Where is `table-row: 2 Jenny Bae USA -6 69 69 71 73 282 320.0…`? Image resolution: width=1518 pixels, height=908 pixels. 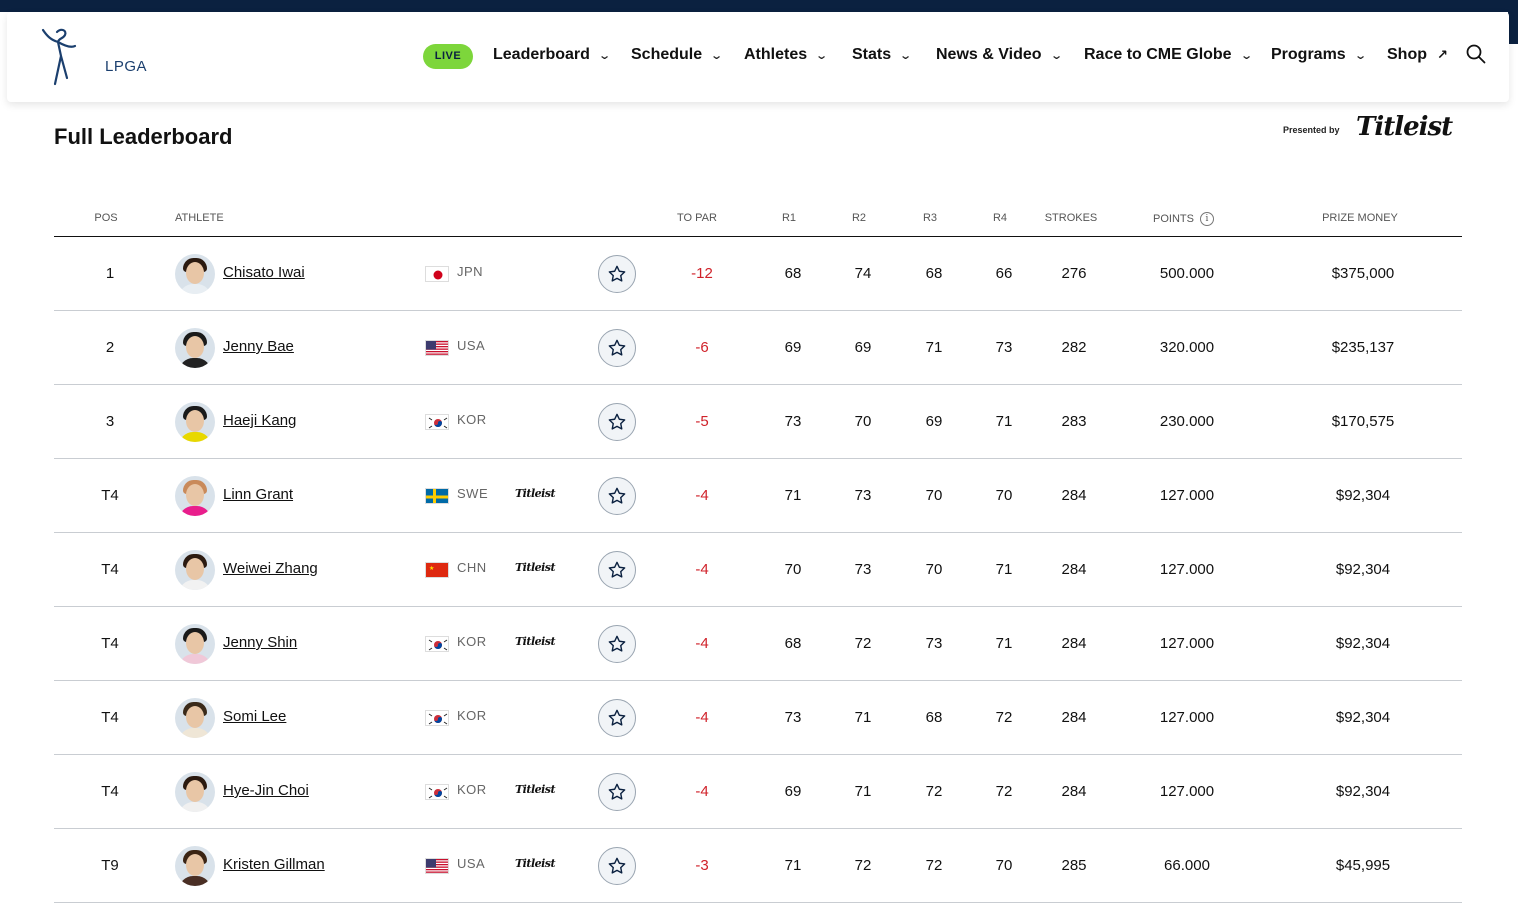
table-row: 2 Jenny Bae USA -6 69 69 71 73 282 320.0… is located at coordinates (758, 348).